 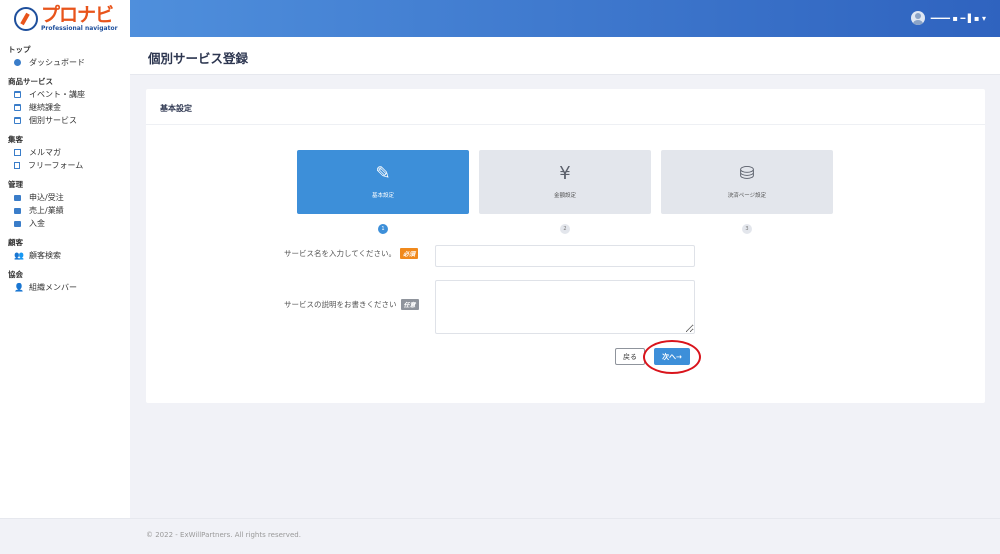 What do you see at coordinates (19, 49) in the screenshot?
I see `nav-heading: トップ` at bounding box center [19, 49].